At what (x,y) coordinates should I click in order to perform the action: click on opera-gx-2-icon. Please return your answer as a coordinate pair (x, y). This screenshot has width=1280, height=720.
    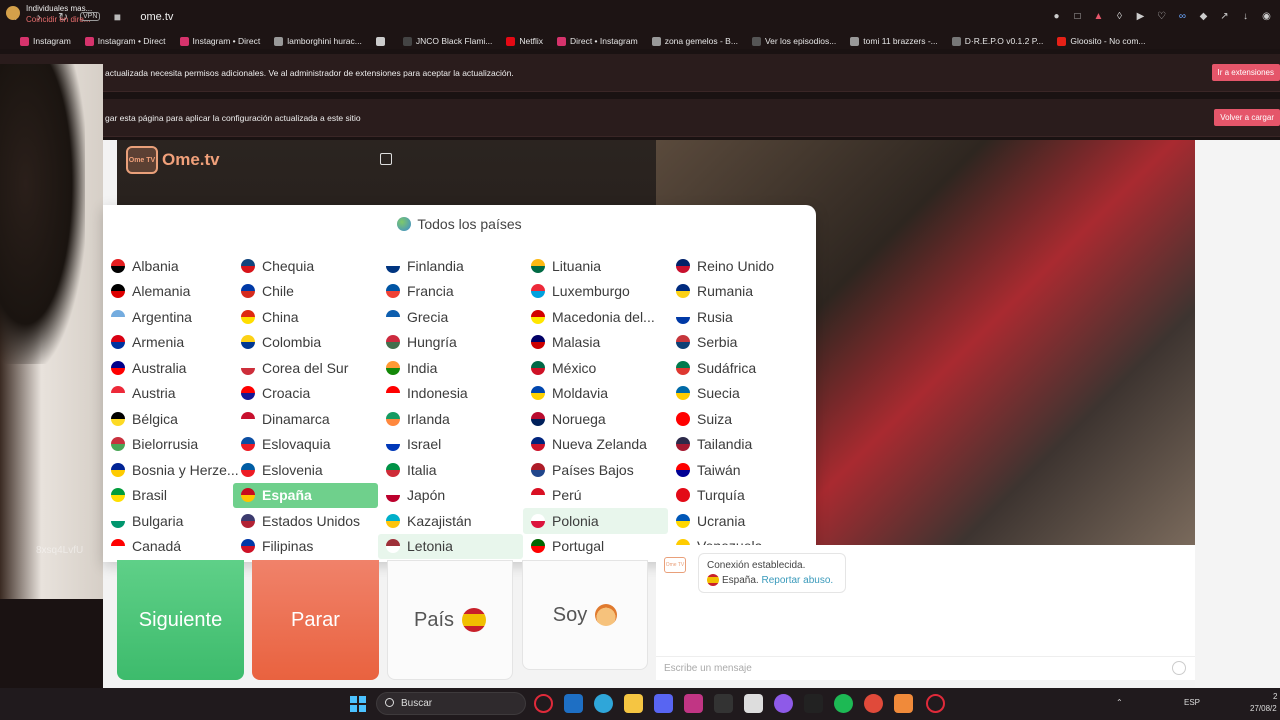
    Looking at the image, I should click on (935, 703).